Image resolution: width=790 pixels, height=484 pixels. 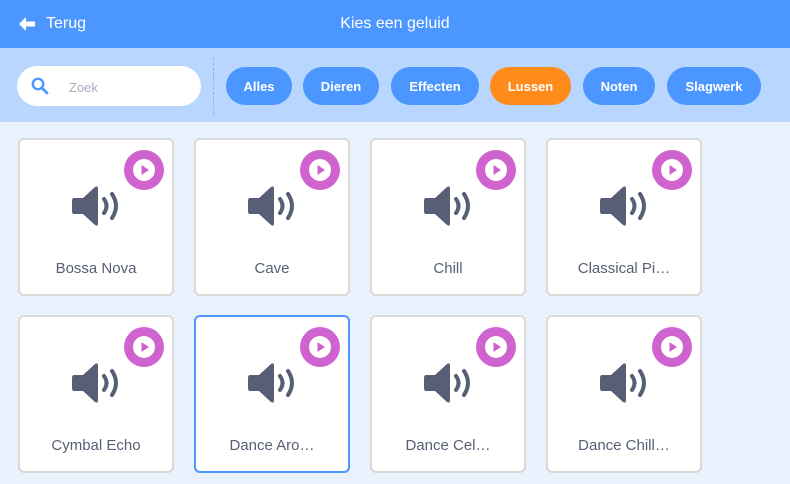 What do you see at coordinates (341, 86) in the screenshot?
I see `tag-dieren: Dieren` at bounding box center [341, 86].